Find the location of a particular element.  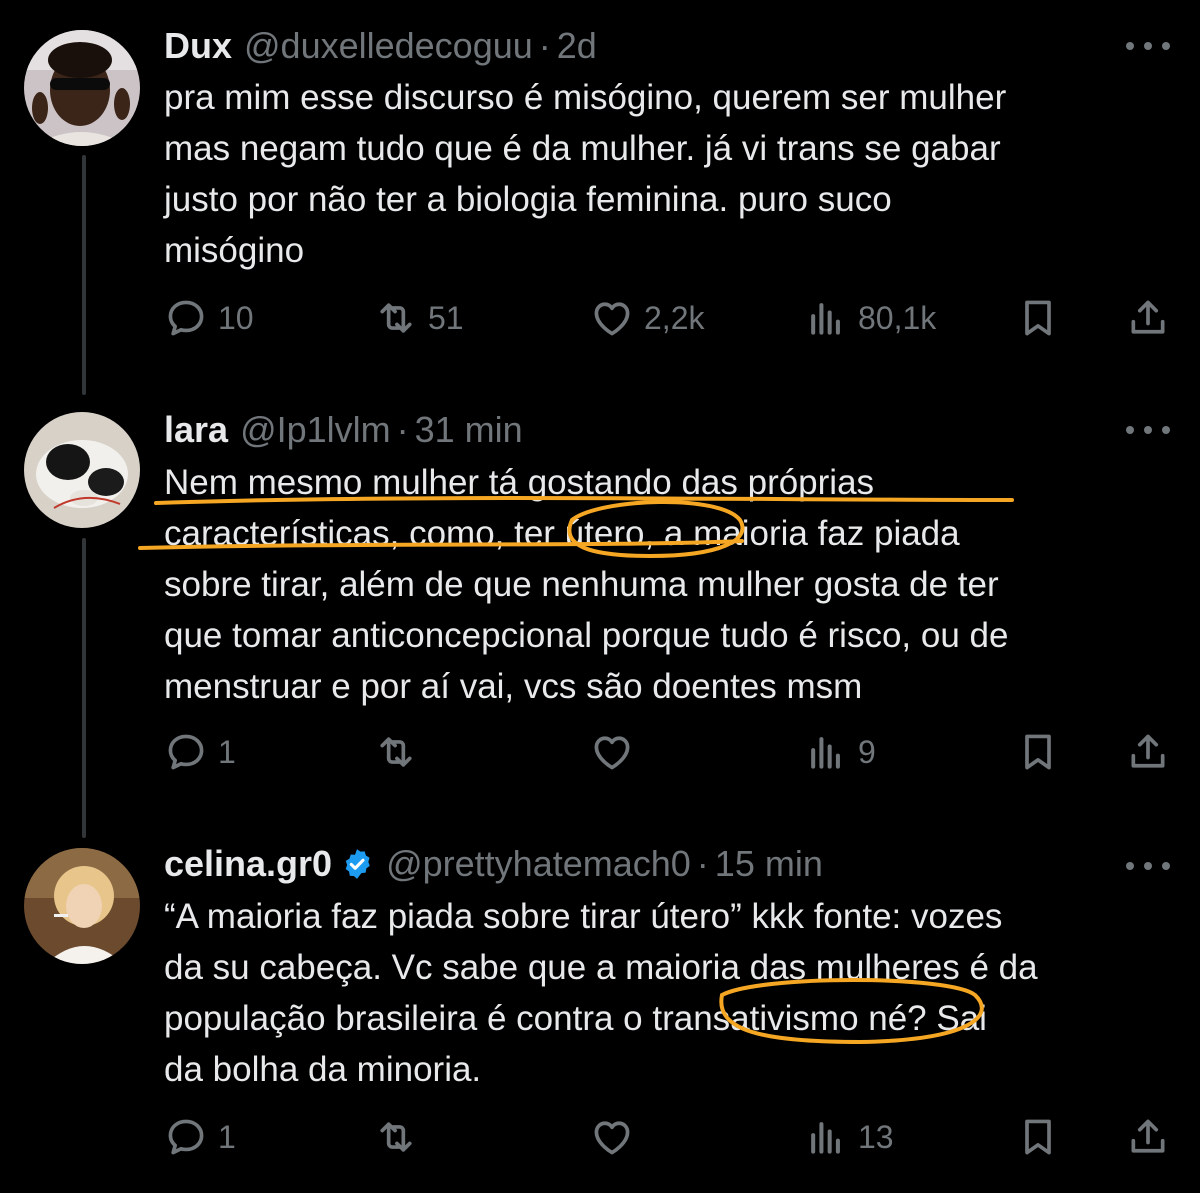

like-count: 2,2k is located at coordinates (674, 317).